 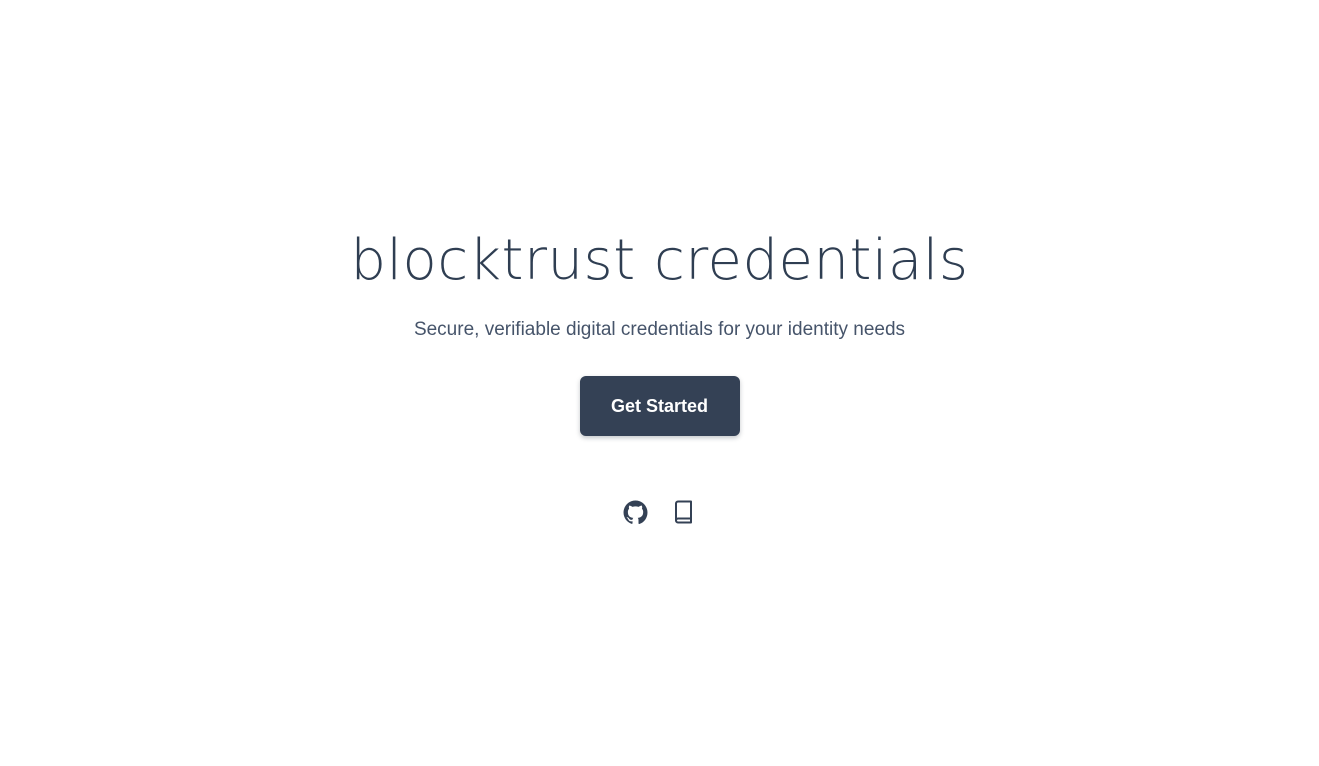 I want to click on page-title: blocktrust credentials, so click(x=659, y=260).